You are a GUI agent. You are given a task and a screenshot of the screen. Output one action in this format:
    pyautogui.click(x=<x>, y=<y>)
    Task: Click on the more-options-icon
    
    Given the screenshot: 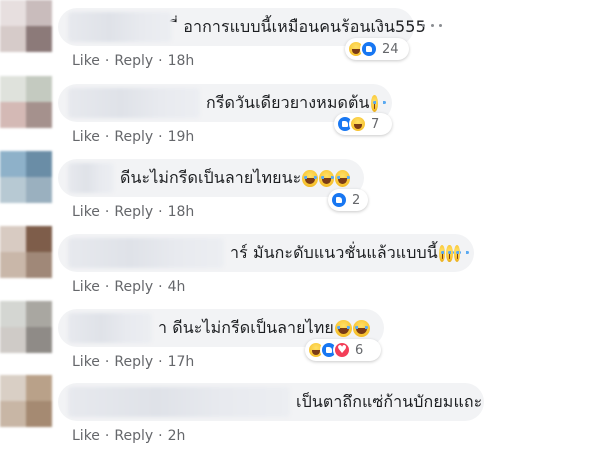 What is the action you would take?
    pyautogui.click(x=432, y=25)
    